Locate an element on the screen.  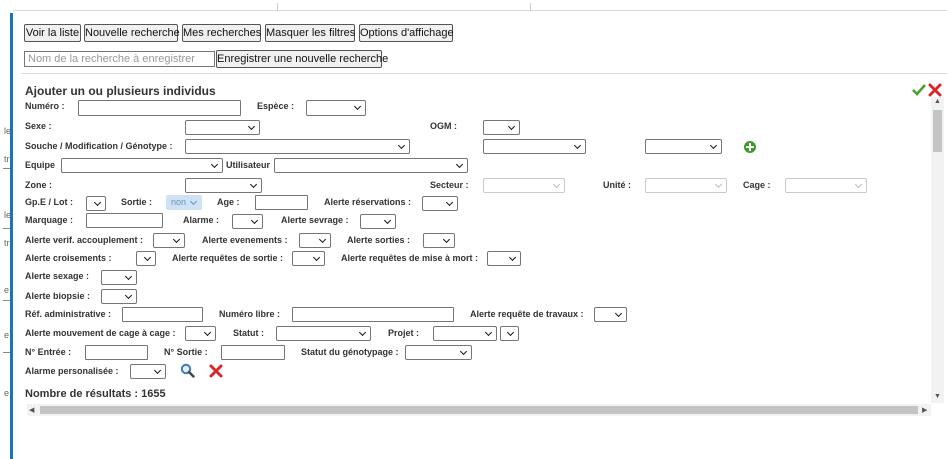
scroll-down-icon: ▼ is located at coordinates (937, 396).